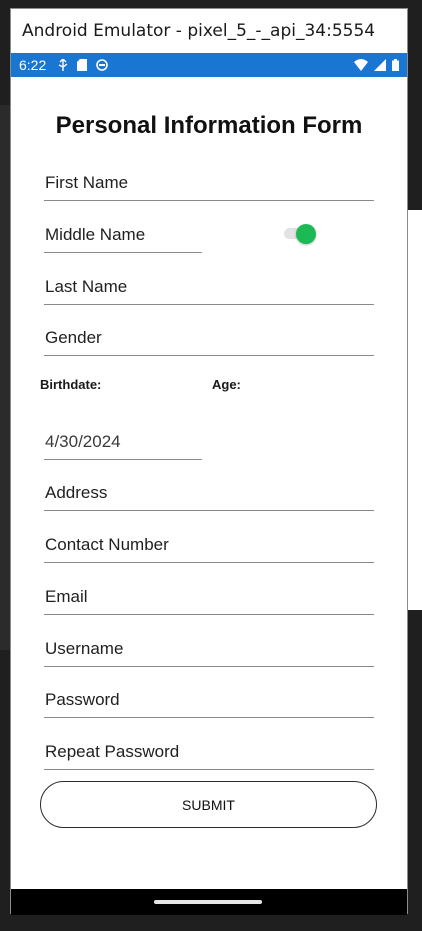  Describe the element at coordinates (102, 65) in the screenshot. I see `sync-icon` at that location.